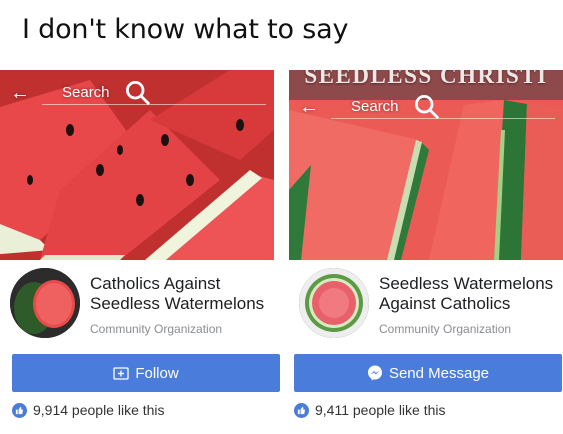 The height and width of the screenshot is (434, 563). I want to click on like-count: 9,914 people like this, so click(88, 410).